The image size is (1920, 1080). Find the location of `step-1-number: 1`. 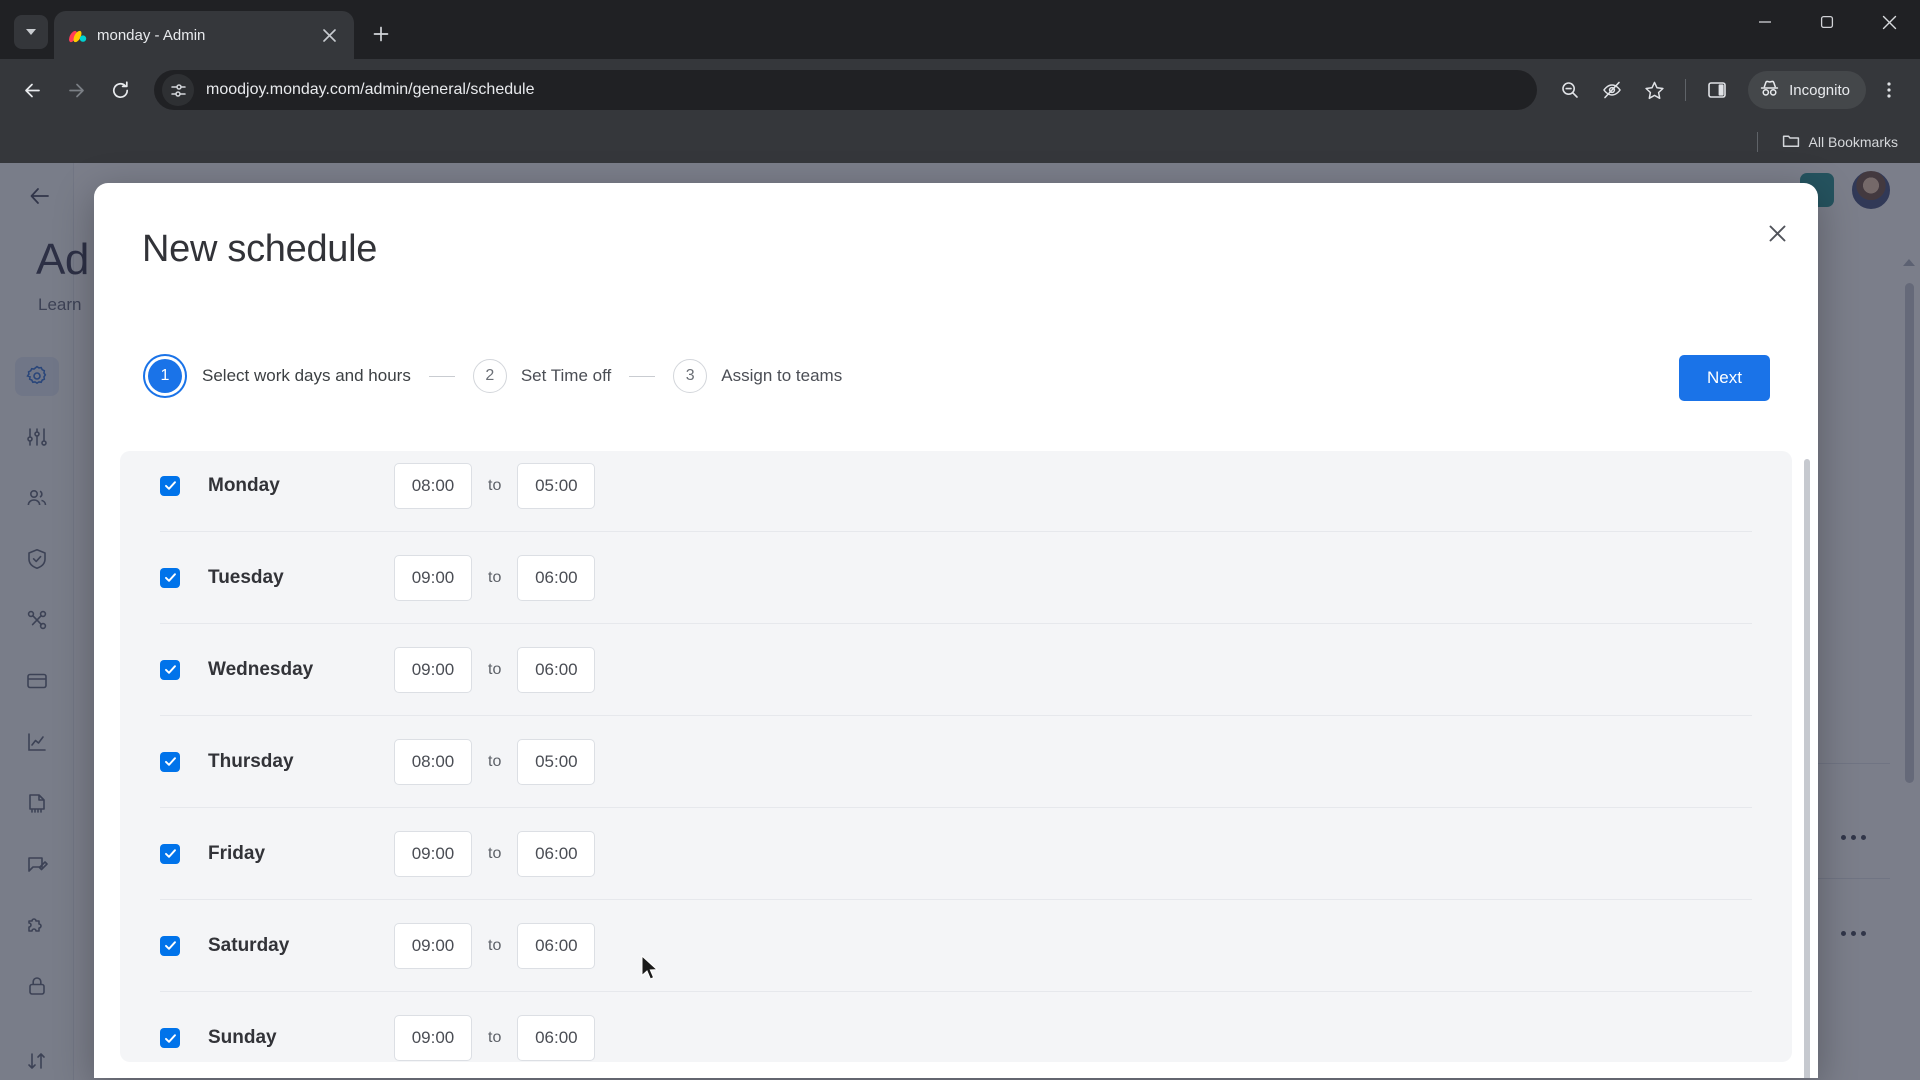

step-1-number: 1 is located at coordinates (165, 376).